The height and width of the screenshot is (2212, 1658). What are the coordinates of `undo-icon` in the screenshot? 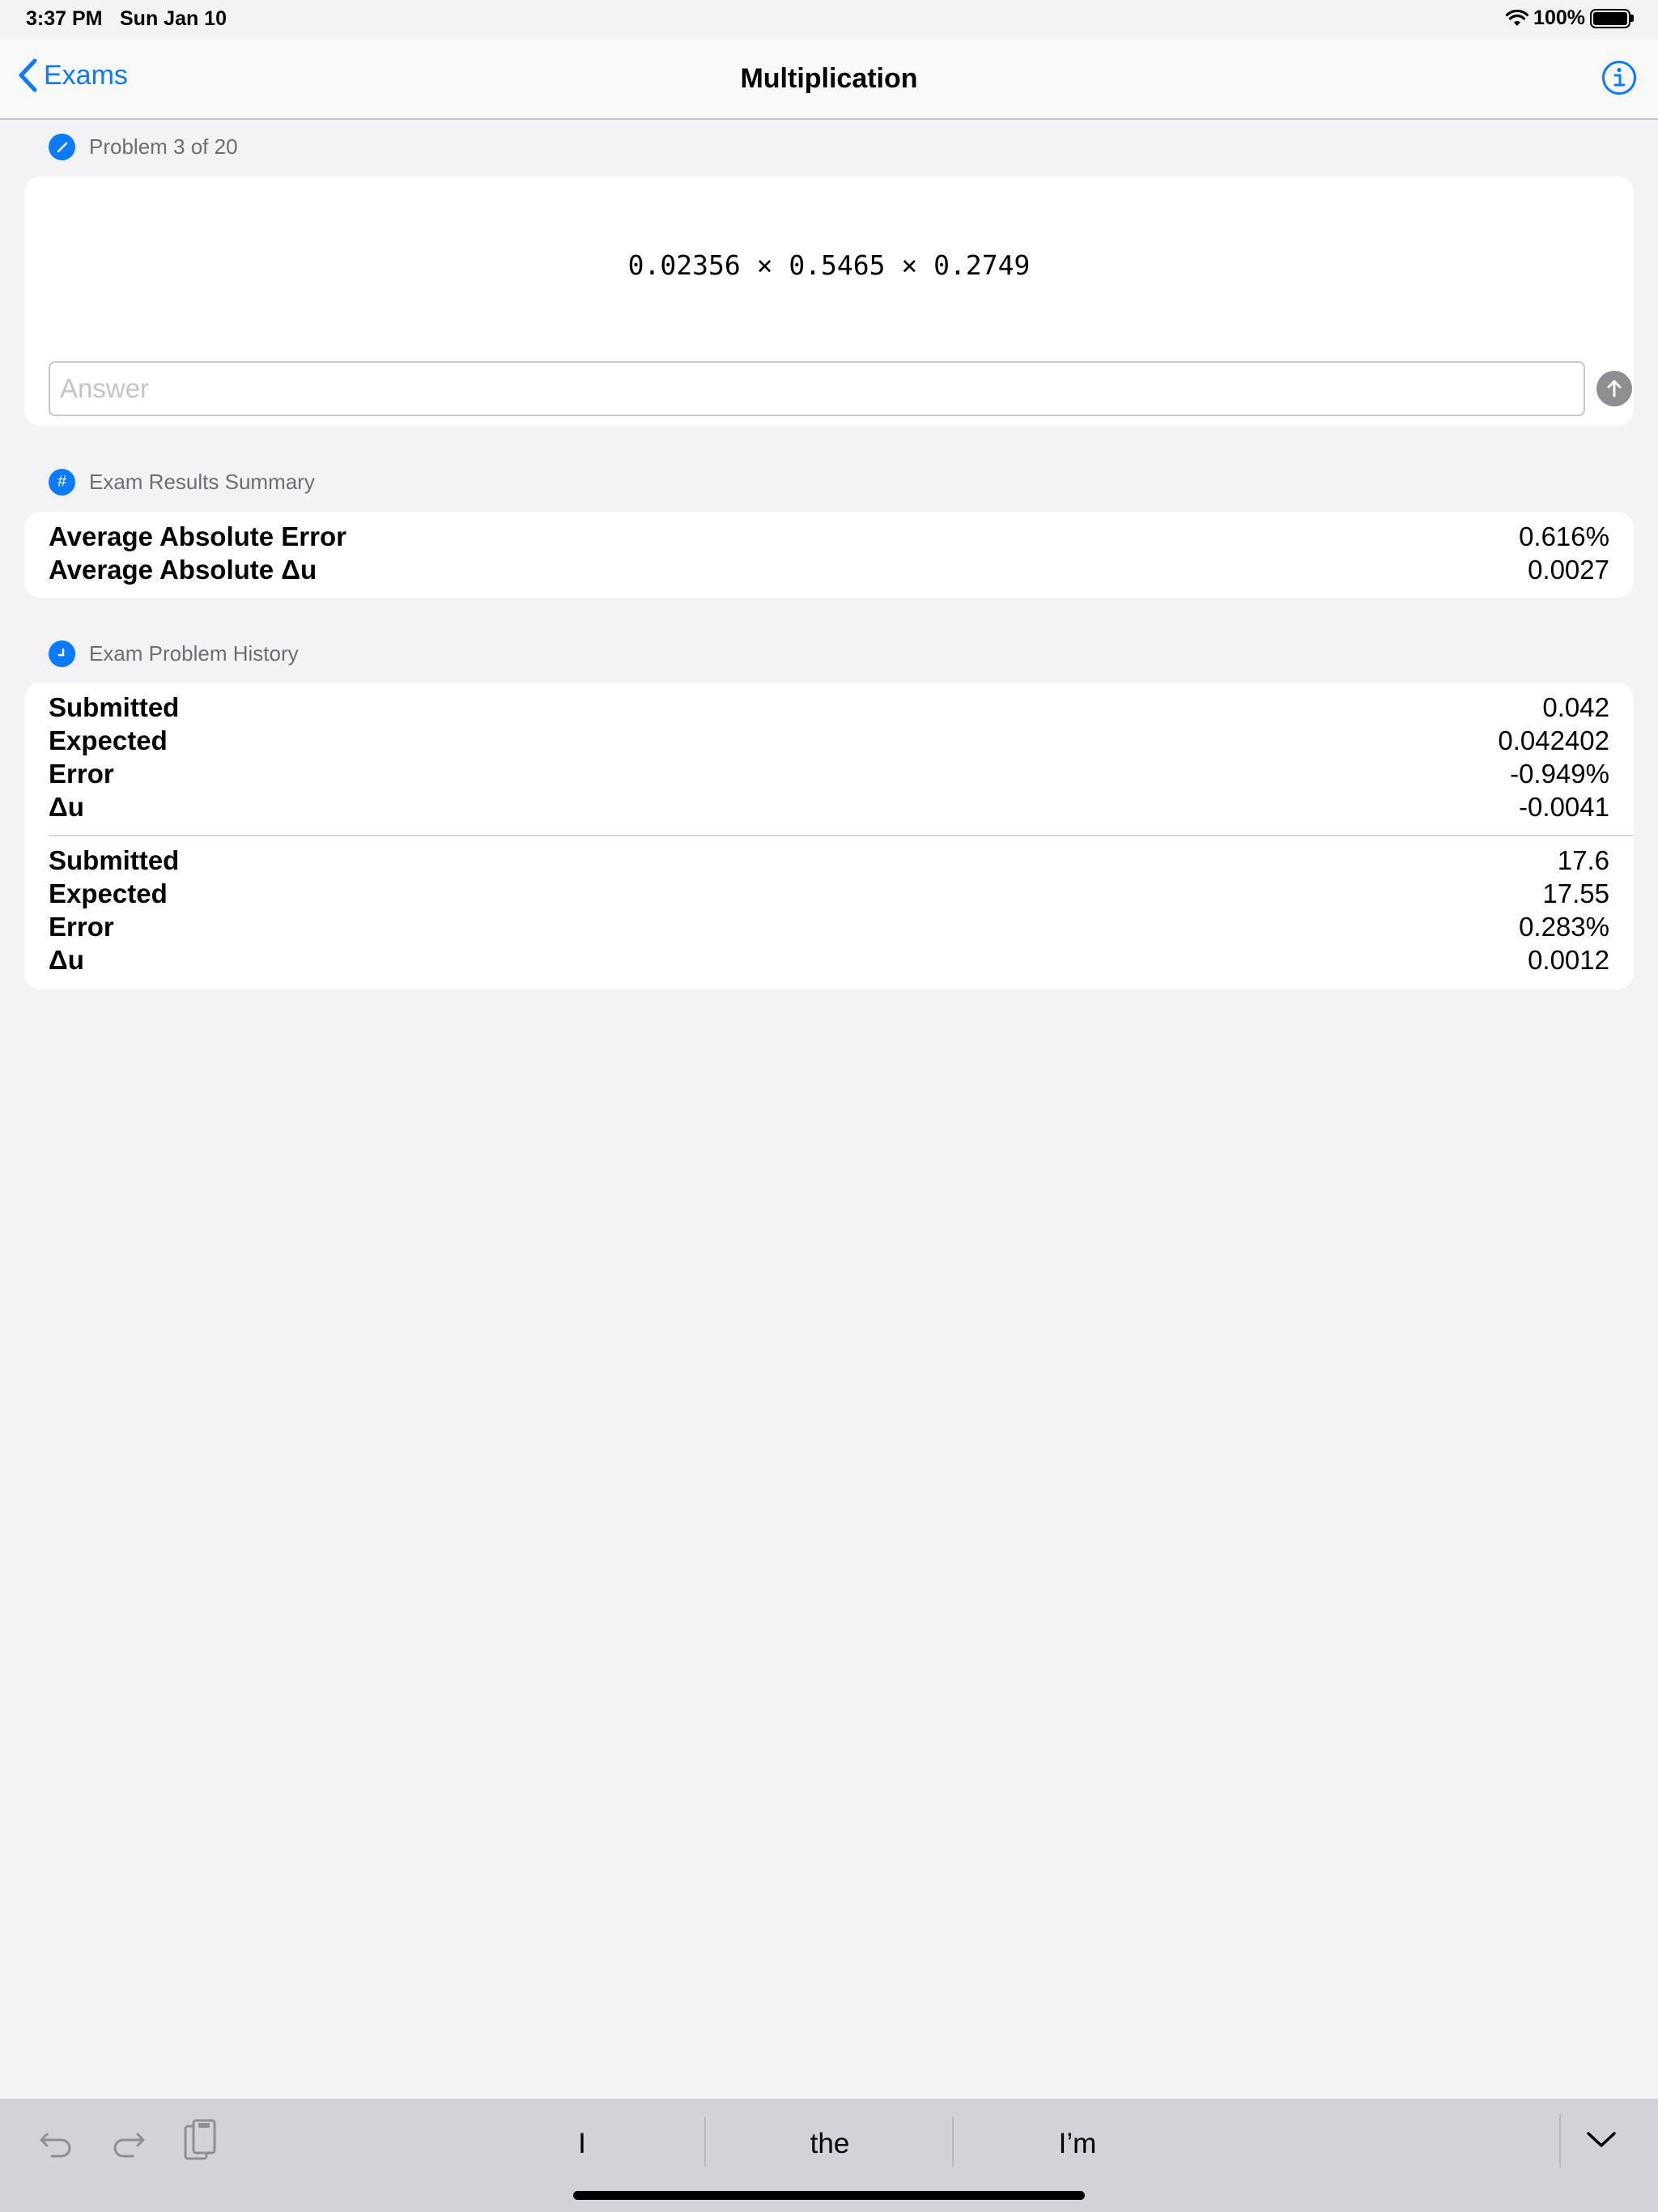 It's located at (55, 2146).